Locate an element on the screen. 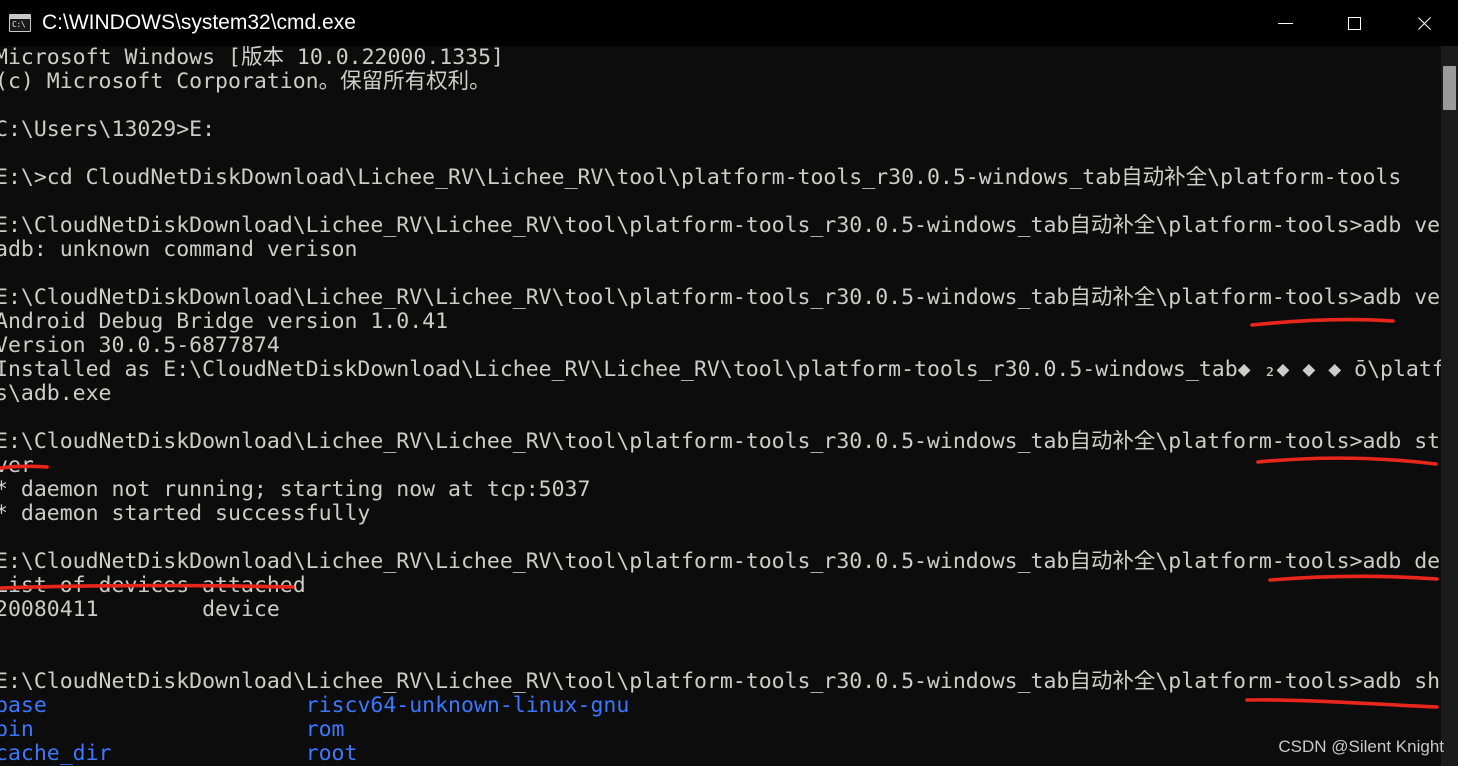 The width and height of the screenshot is (1458, 766). close-button is located at coordinates (1423, 23).